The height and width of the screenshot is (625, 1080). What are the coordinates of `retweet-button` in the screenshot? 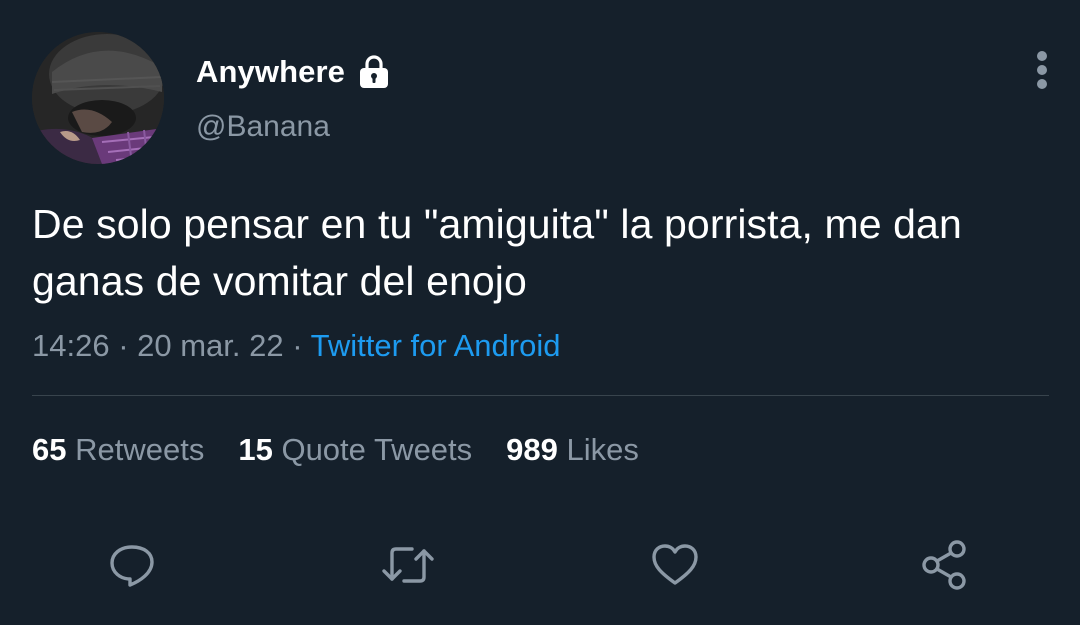 It's located at (408, 565).